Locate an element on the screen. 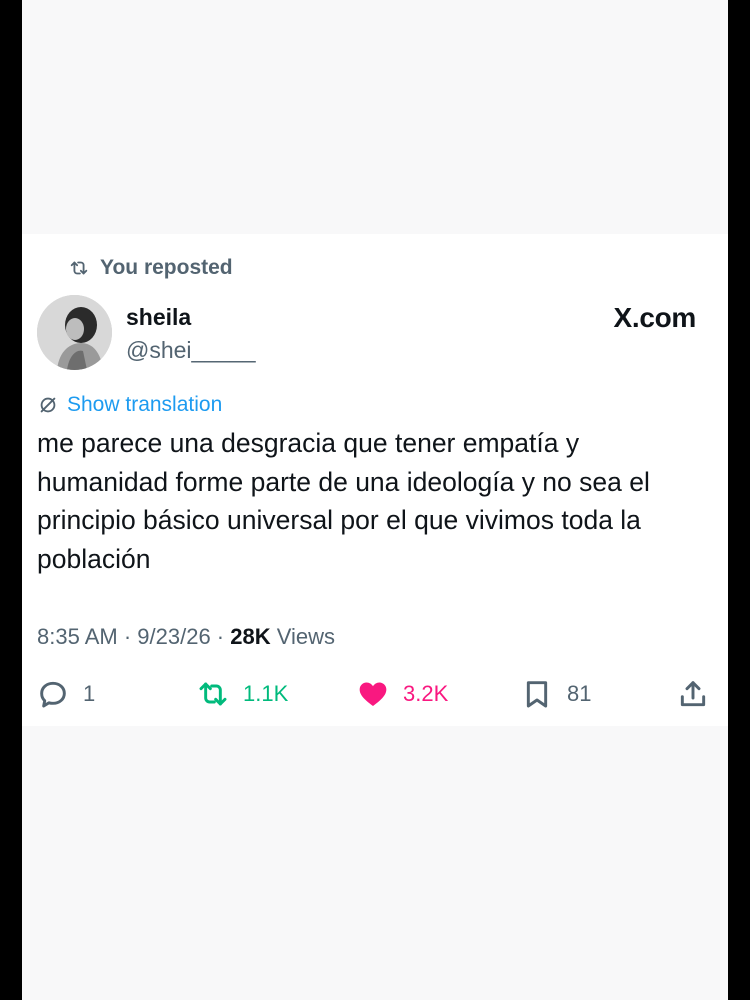 This screenshot has width=750, height=1000. show-translation-label: Show translation is located at coordinates (145, 404).